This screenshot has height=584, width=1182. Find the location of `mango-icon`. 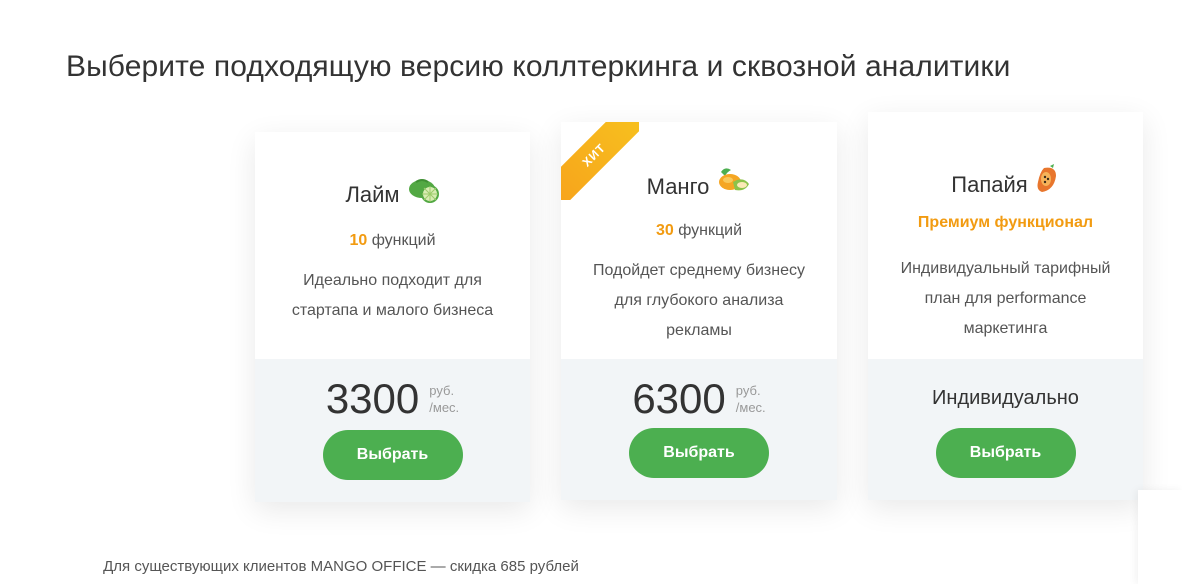

mango-icon is located at coordinates (733, 184).